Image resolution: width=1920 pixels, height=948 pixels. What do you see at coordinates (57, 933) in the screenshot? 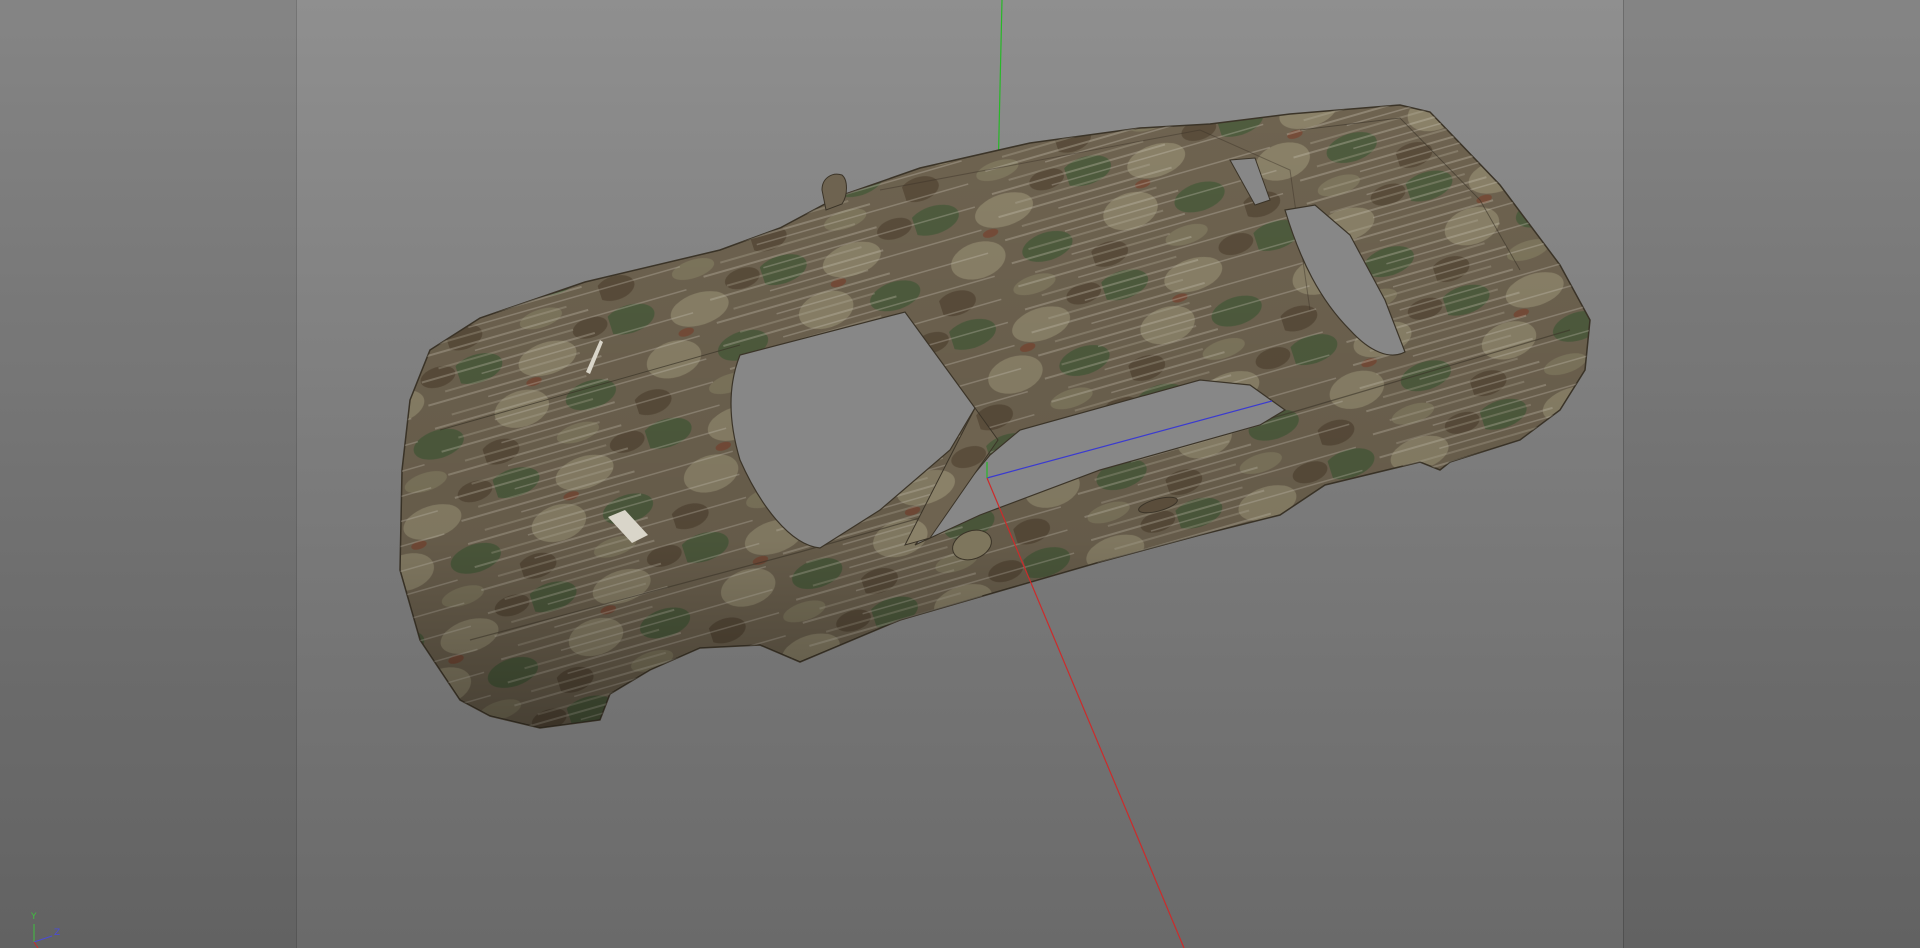
I see `gizmo-z-label: Z` at bounding box center [57, 933].